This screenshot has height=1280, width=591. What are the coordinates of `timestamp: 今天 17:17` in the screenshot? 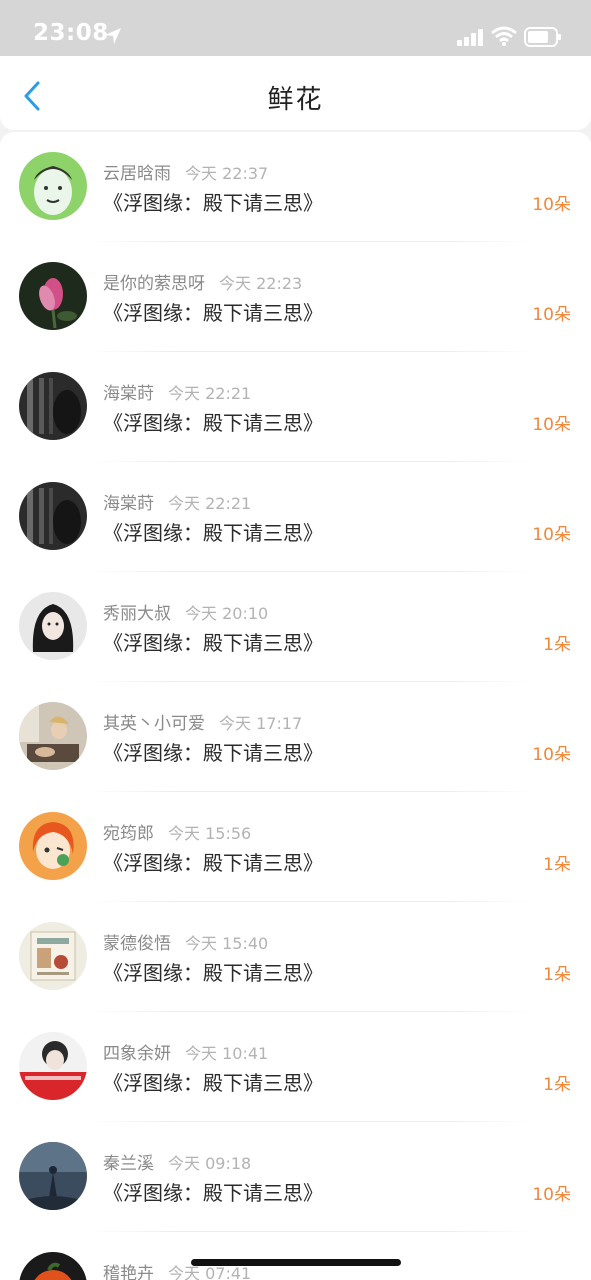 It's located at (261, 723).